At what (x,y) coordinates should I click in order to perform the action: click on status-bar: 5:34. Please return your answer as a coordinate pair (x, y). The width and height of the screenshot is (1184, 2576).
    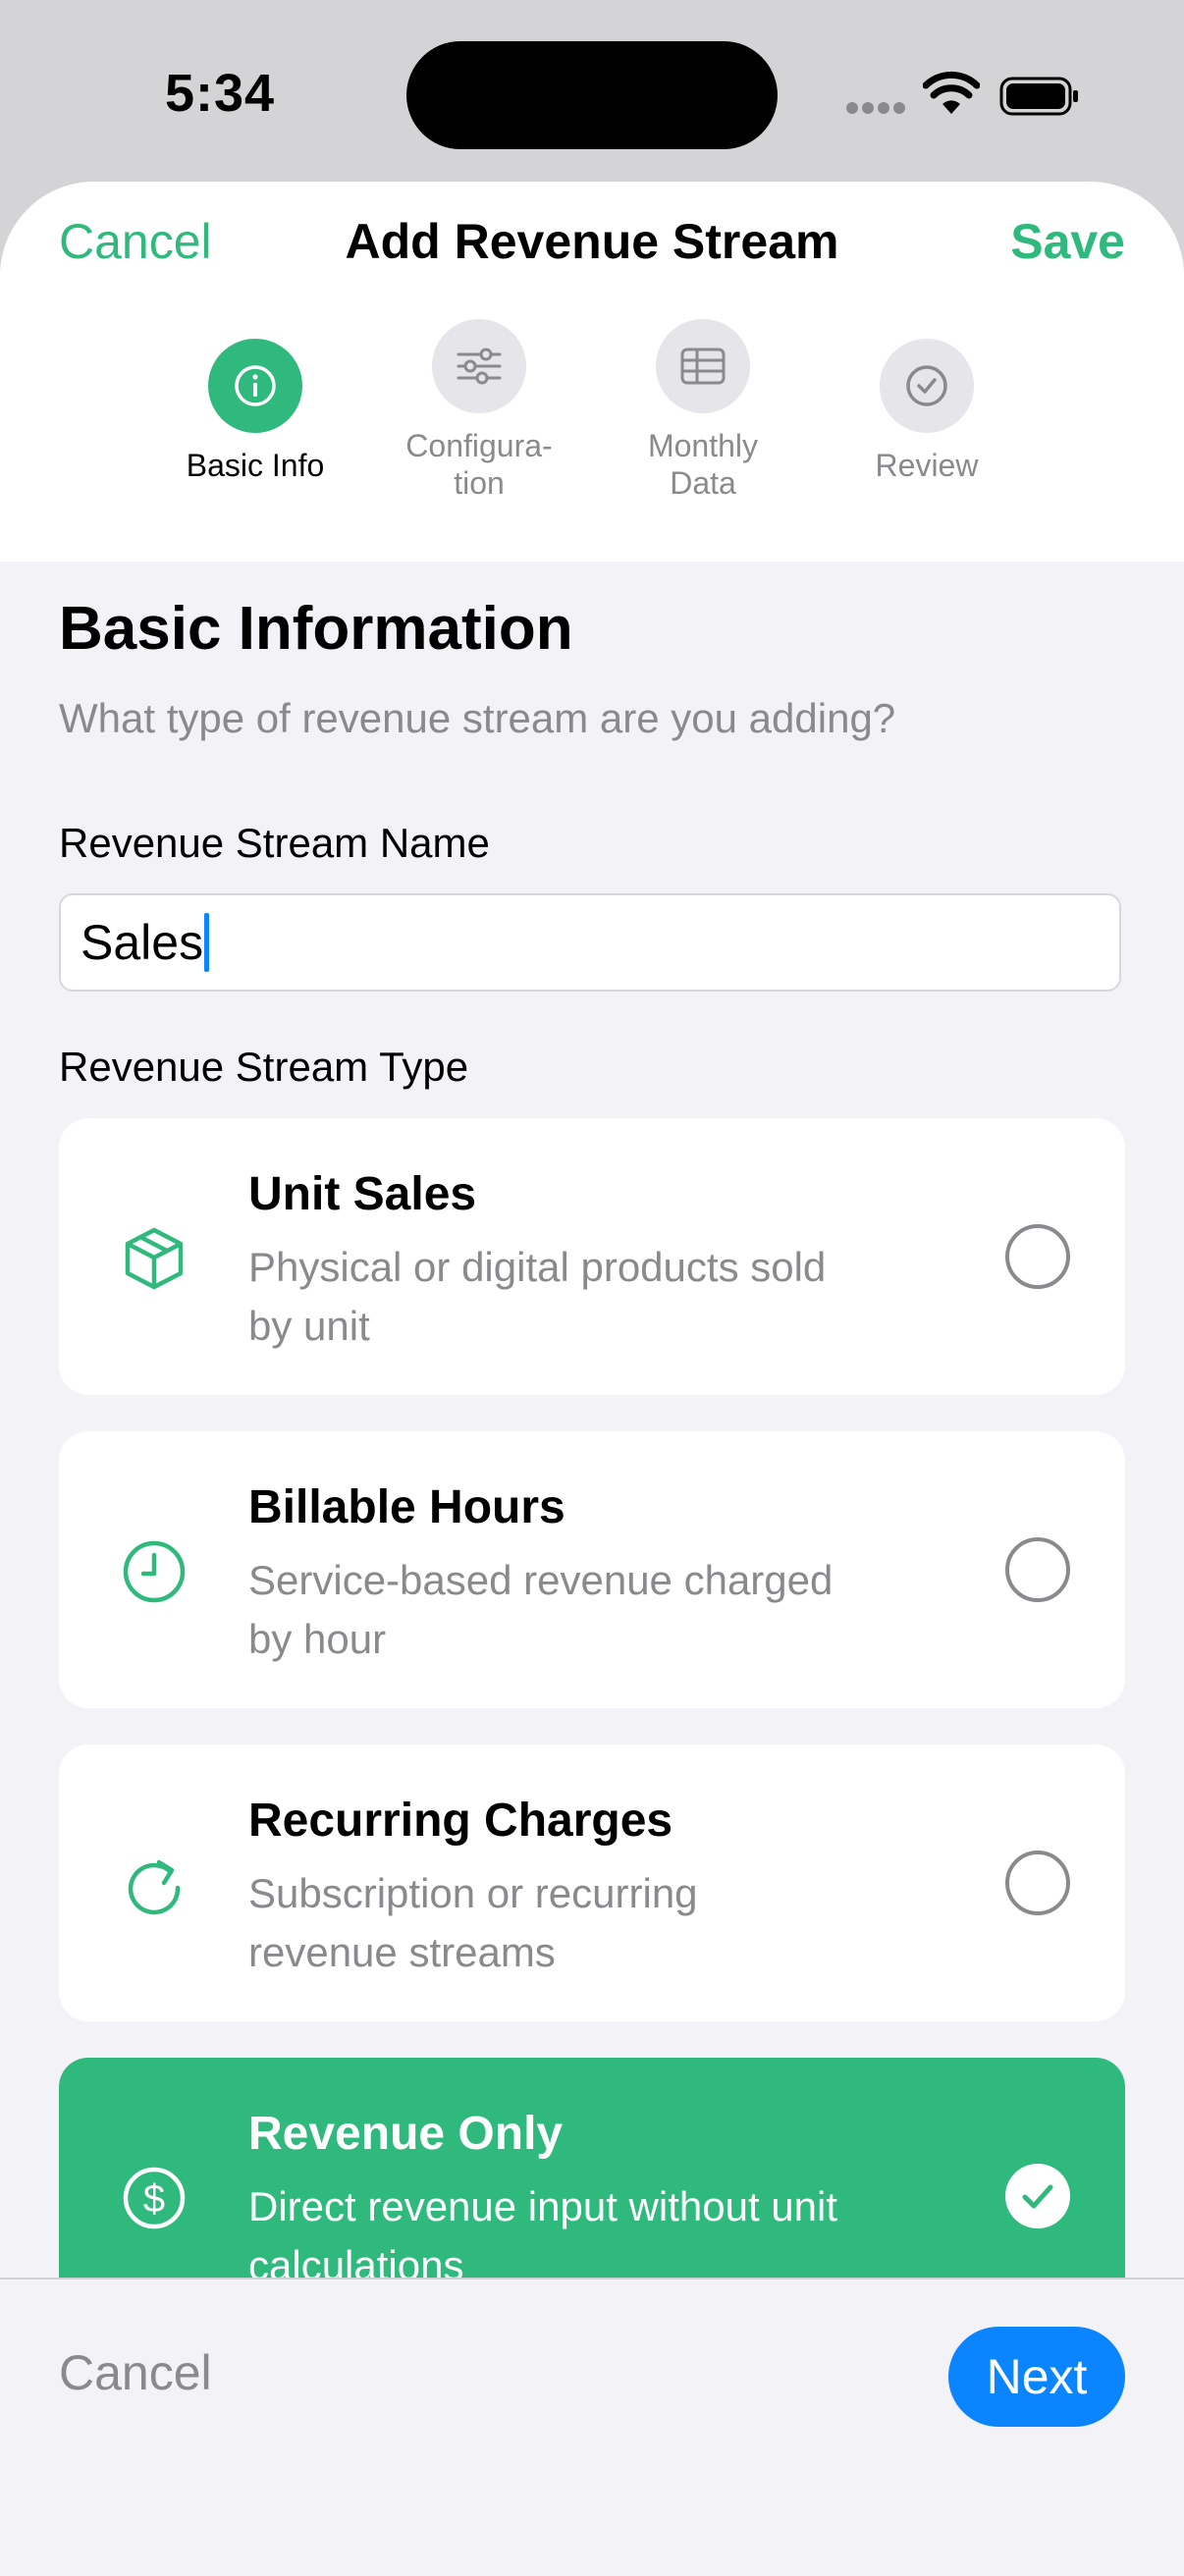
    Looking at the image, I should click on (592, 91).